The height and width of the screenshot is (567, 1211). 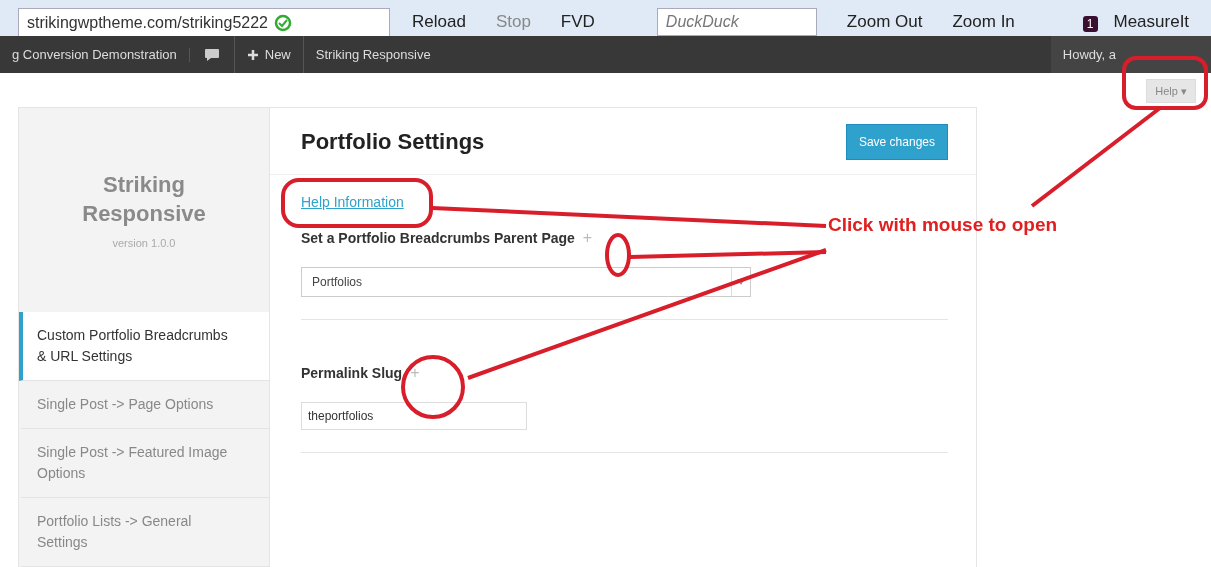 What do you see at coordinates (438, 238) in the screenshot?
I see `field-label: Set a Portfolio Breadcrumbs Parent Page` at bounding box center [438, 238].